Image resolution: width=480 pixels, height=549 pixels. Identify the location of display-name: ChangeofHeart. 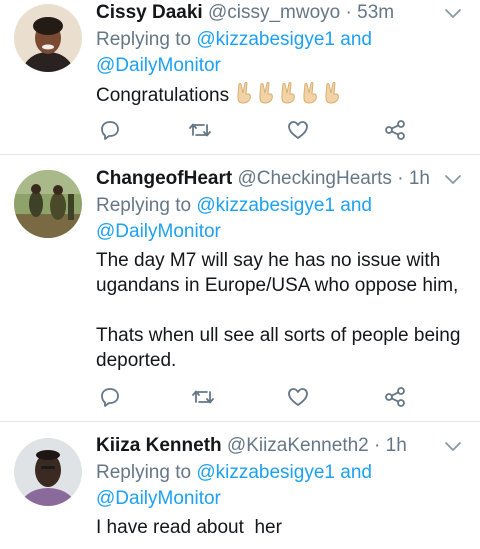
(164, 178).